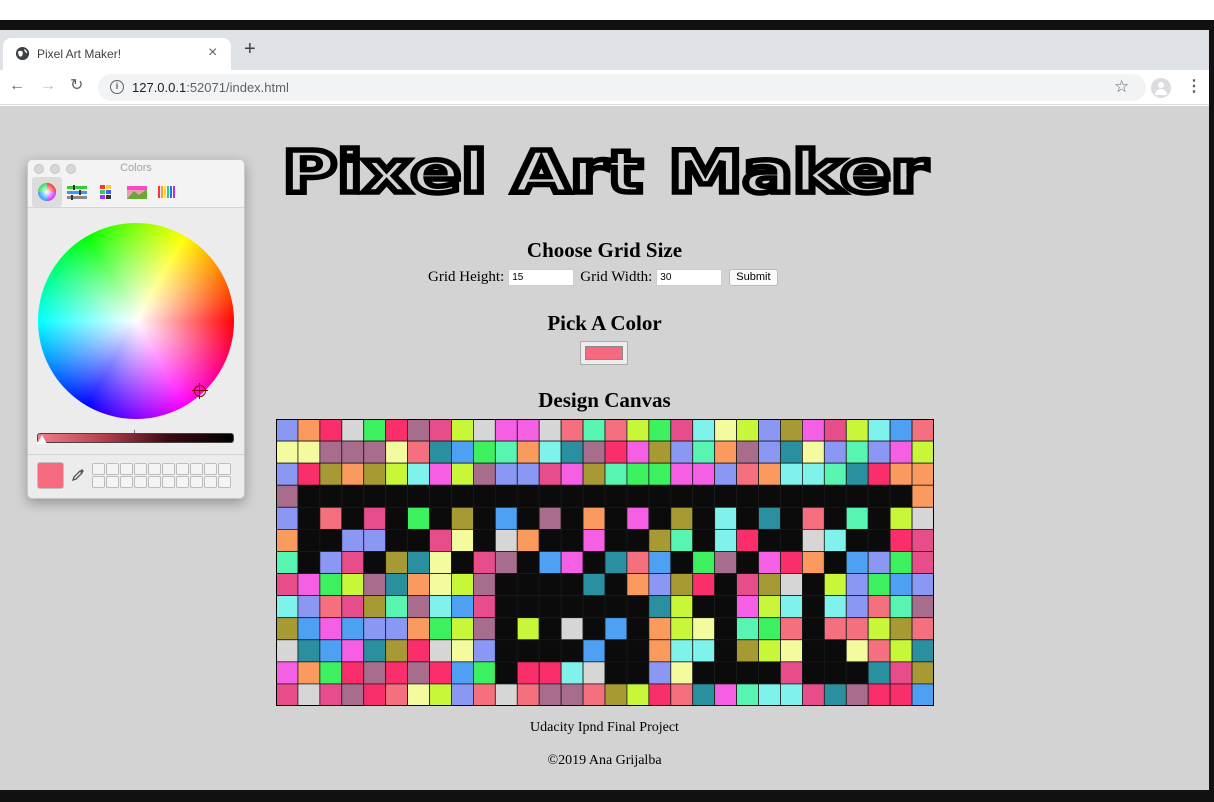  What do you see at coordinates (117, 54) in the screenshot?
I see `browser-tab: Pixel Art Maker! ×` at bounding box center [117, 54].